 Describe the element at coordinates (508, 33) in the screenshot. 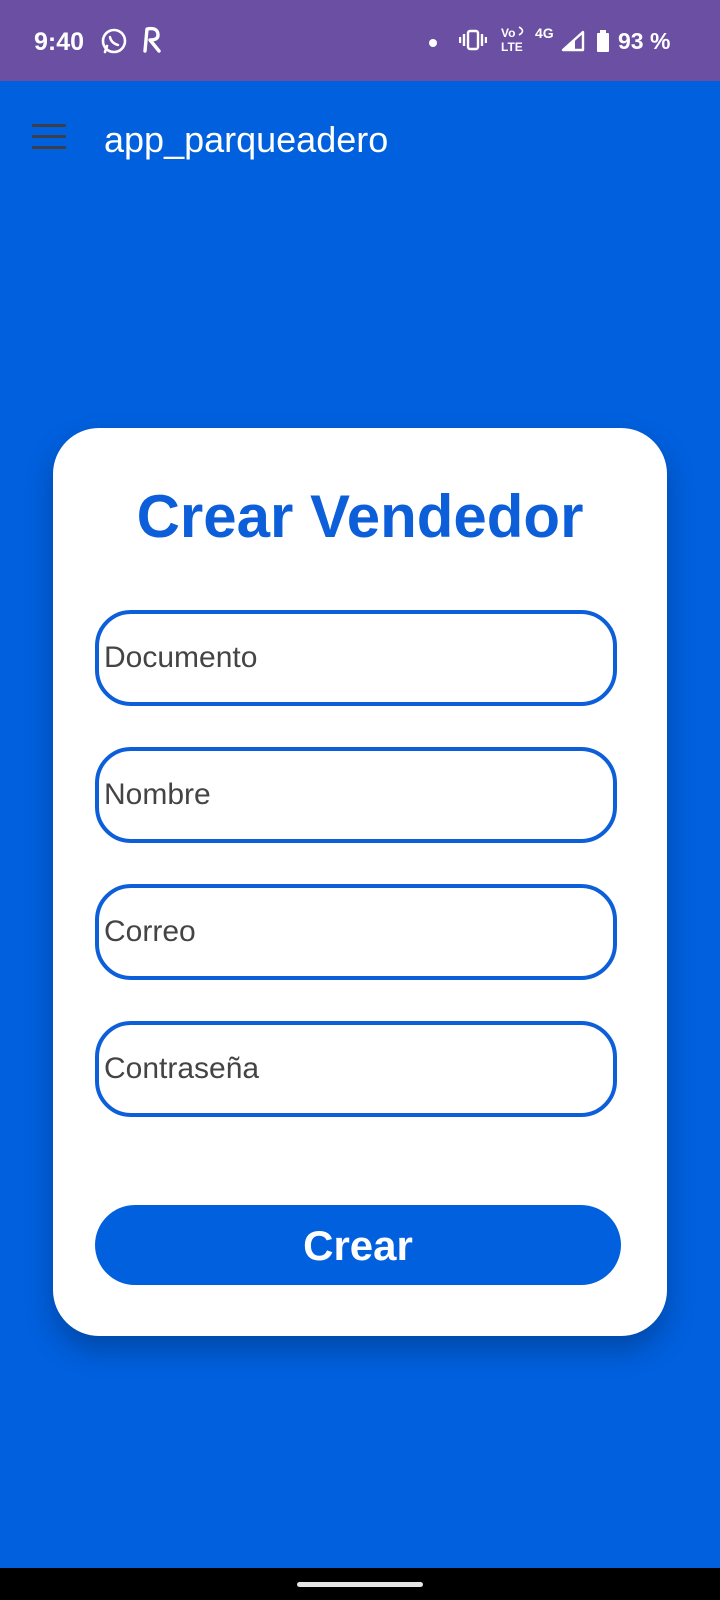

I see `volte-label: Vo` at that location.